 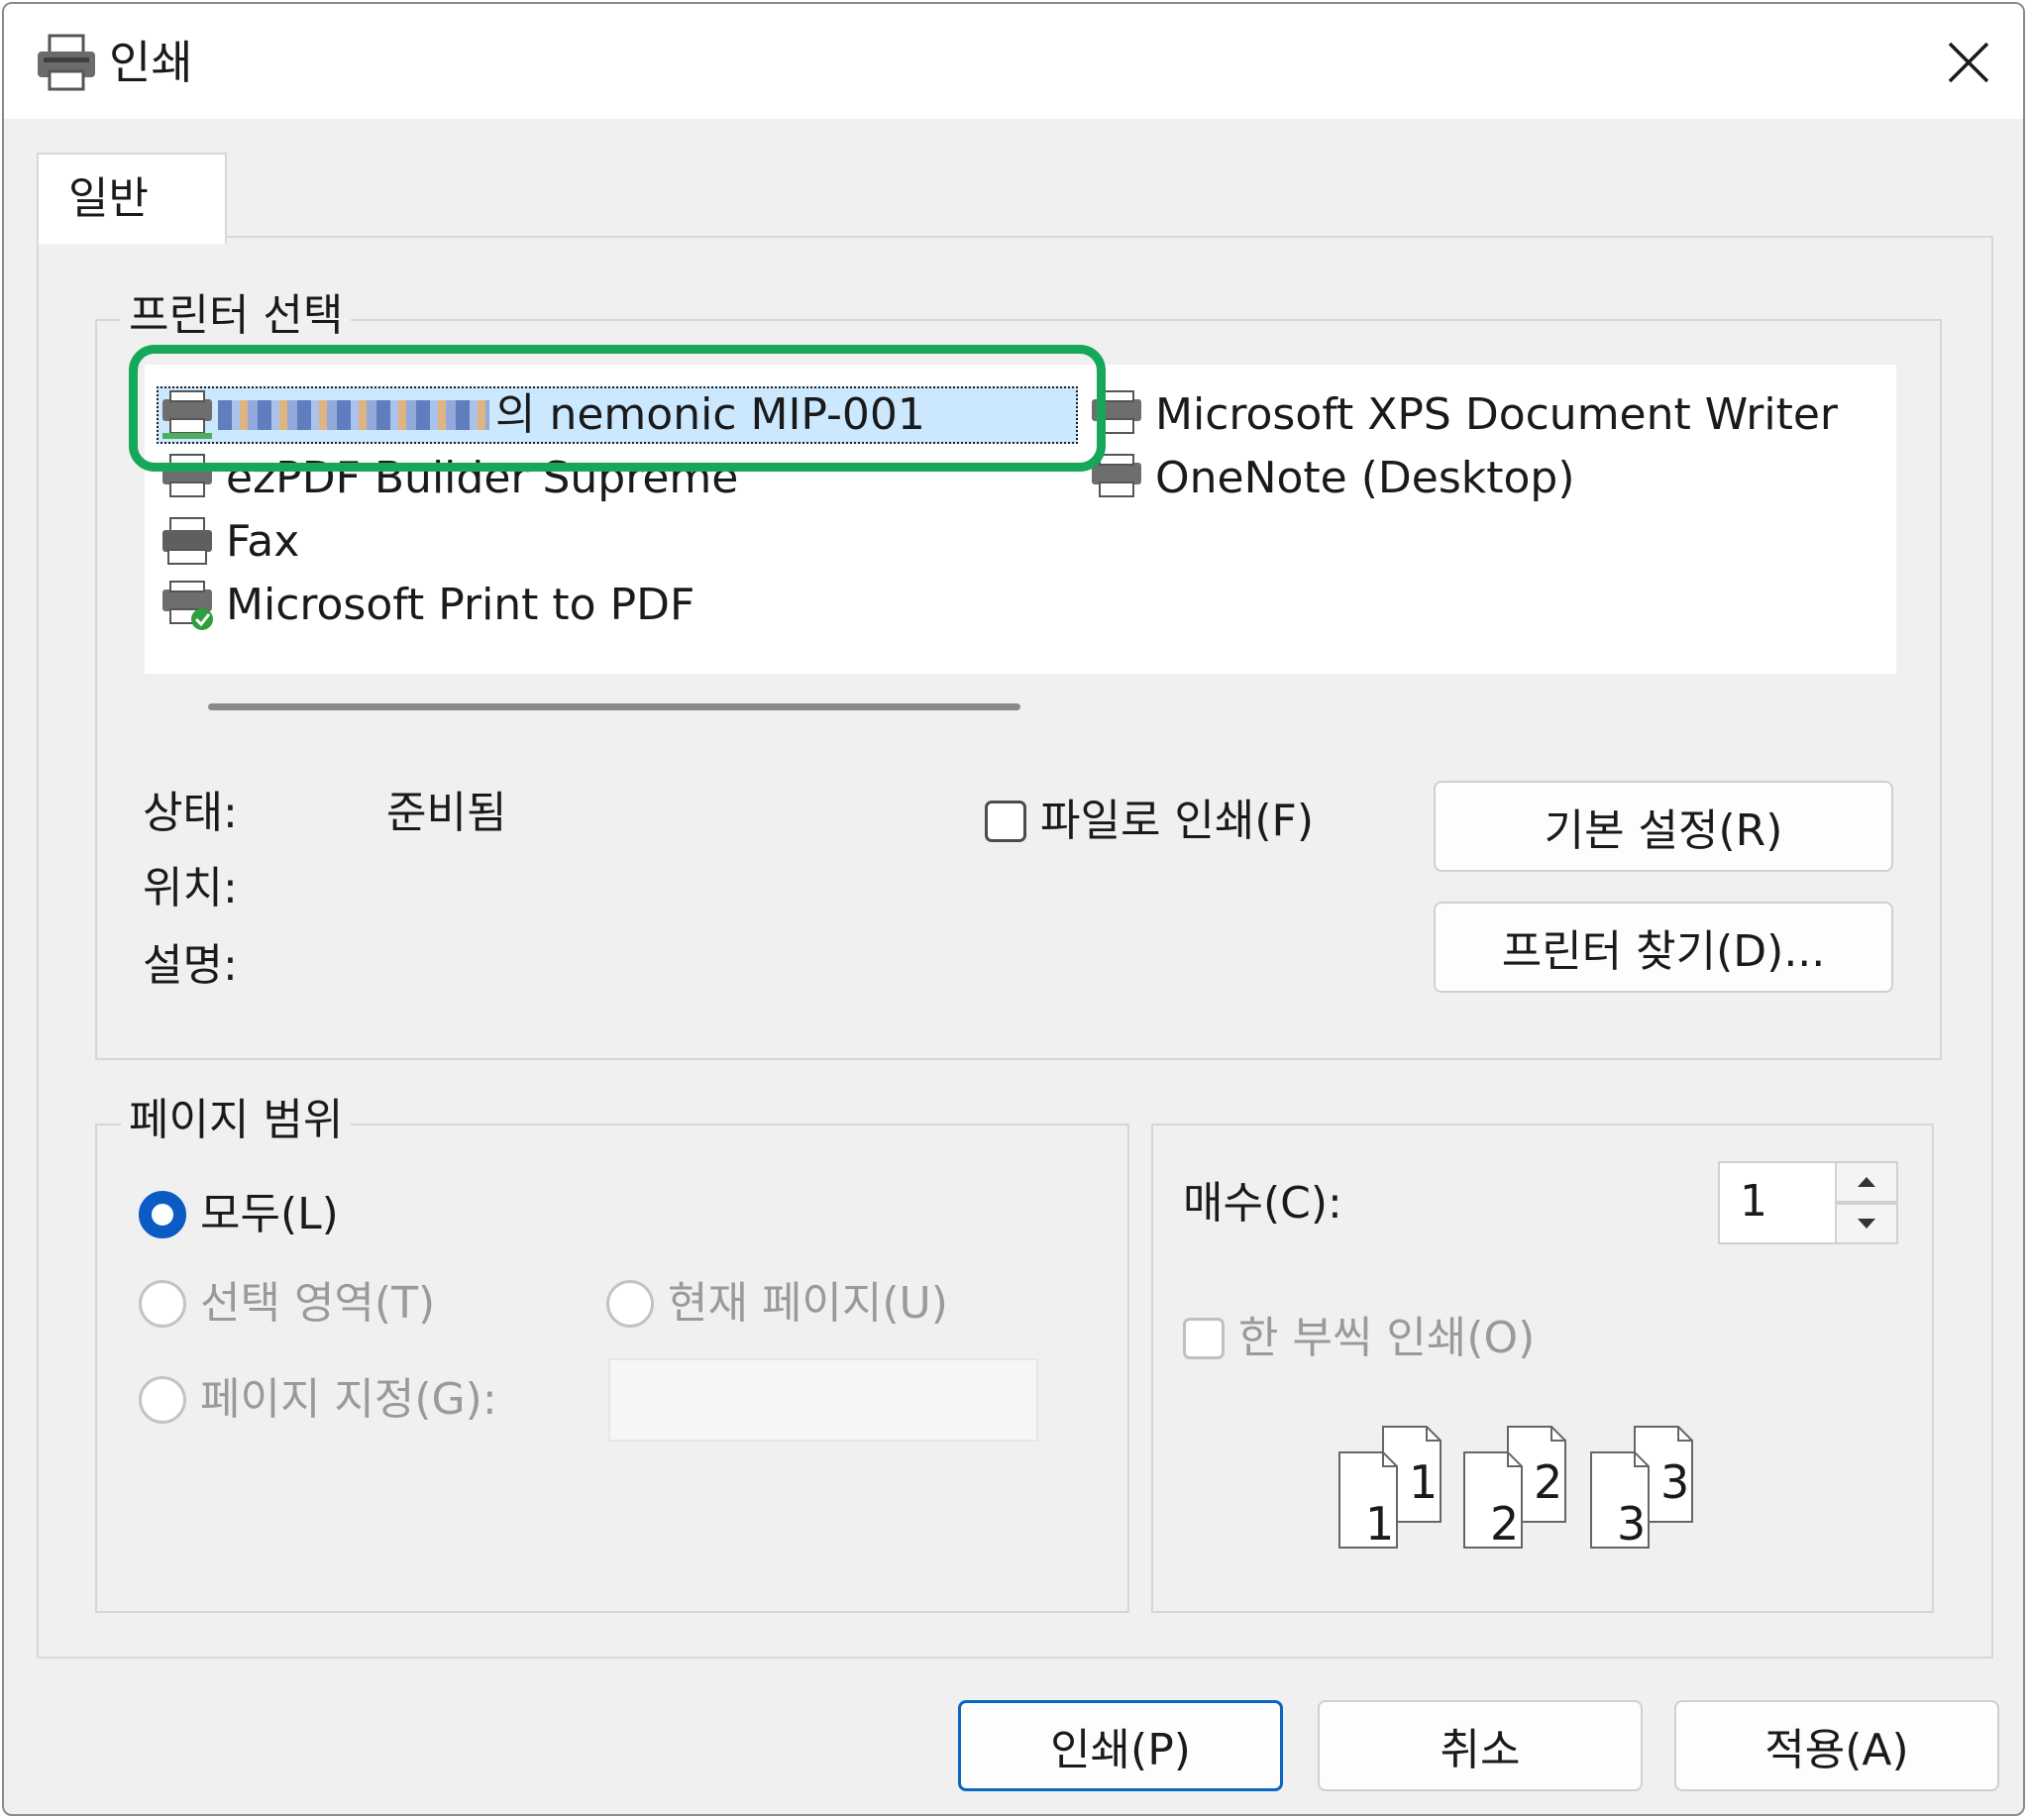 What do you see at coordinates (190, 888) in the screenshot?
I see `location-label: 위치:` at bounding box center [190, 888].